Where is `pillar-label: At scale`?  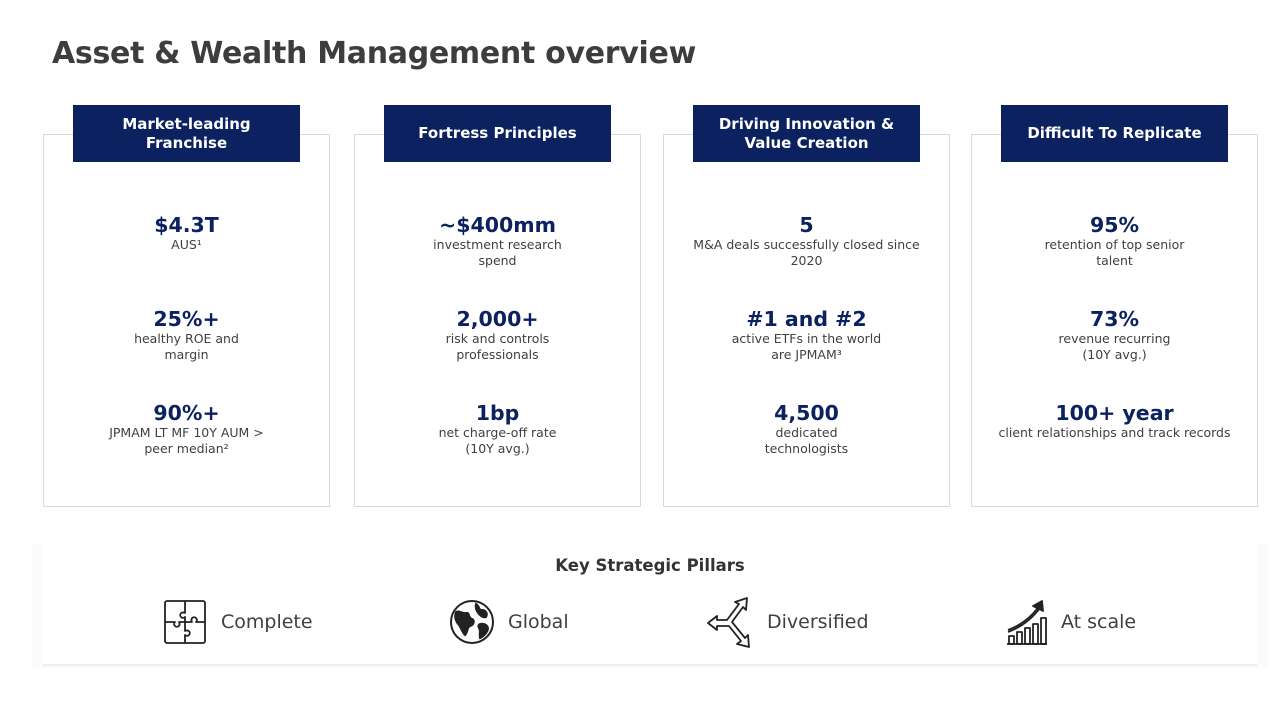 pillar-label: At scale is located at coordinates (1099, 622).